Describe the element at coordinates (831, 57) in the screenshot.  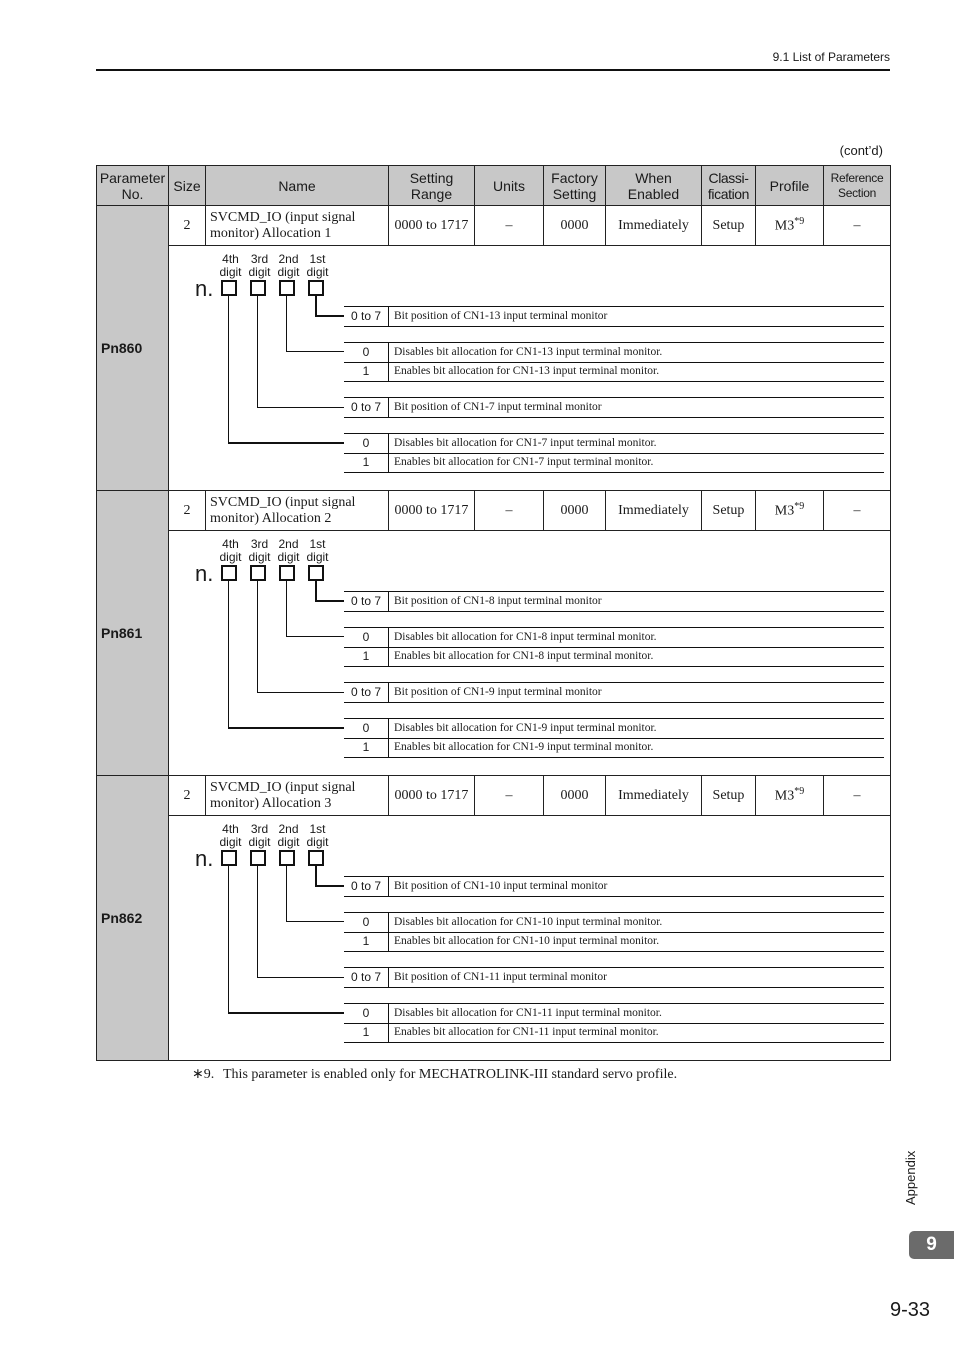
I see `section-title: 9.1 List of Parameters` at that location.